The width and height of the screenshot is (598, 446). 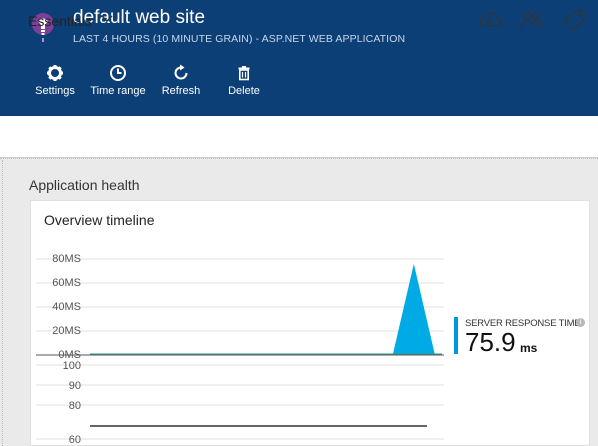 I want to click on y-tick-label: 90, so click(x=75, y=386).